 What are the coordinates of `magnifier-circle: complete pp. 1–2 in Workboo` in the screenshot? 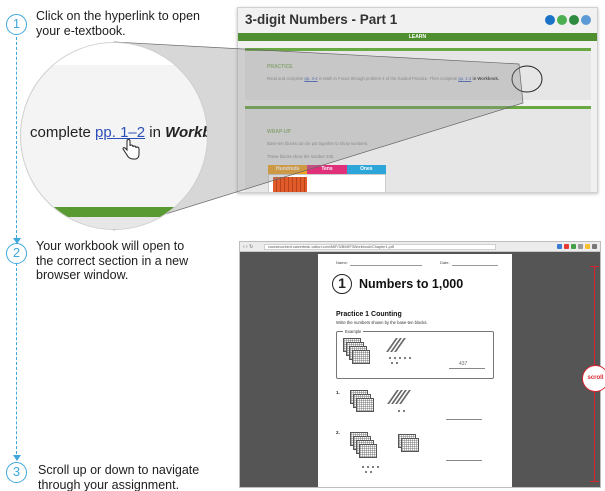 It's located at (114, 136).